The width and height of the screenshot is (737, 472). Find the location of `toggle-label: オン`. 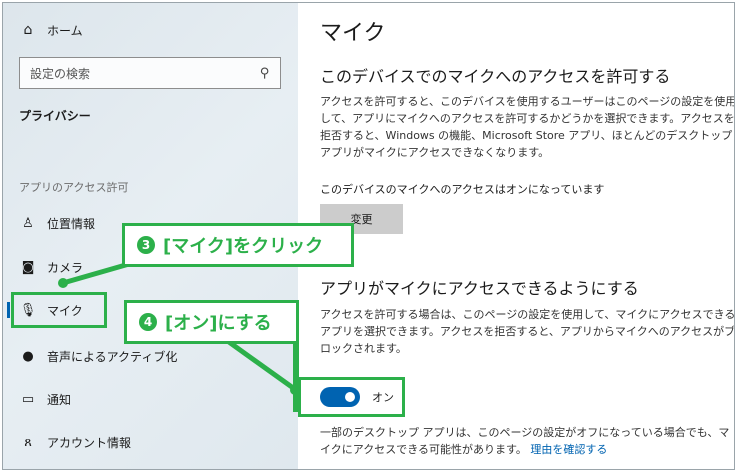

toggle-label: オン is located at coordinates (383, 397).